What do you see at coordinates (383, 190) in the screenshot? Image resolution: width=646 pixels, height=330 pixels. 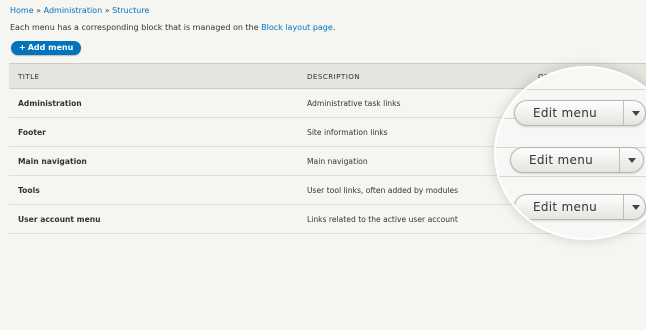 I see `menu-description: User tool links, often added by modules` at bounding box center [383, 190].